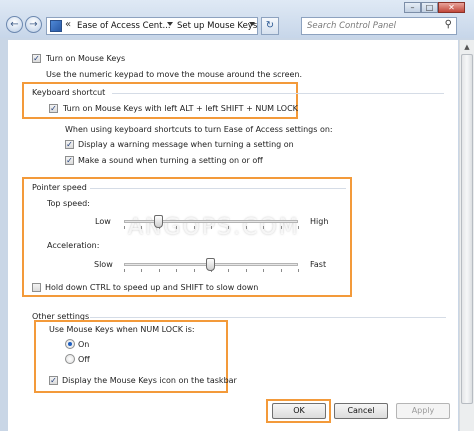 The height and width of the screenshot is (431, 474). I want to click on close-button: ✕, so click(451, 7).